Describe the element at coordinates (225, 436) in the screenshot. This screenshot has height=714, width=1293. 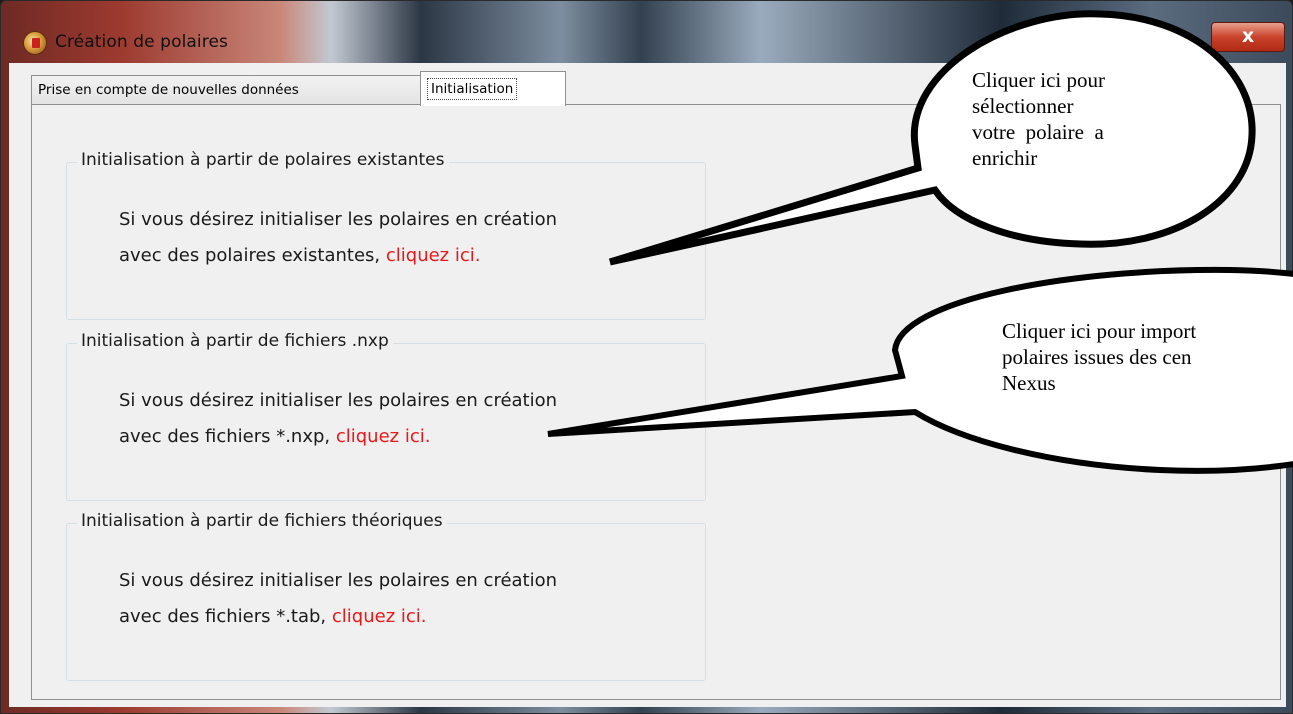
I see `group-text-line2-text: avec des fichiers *.nxp,` at that location.